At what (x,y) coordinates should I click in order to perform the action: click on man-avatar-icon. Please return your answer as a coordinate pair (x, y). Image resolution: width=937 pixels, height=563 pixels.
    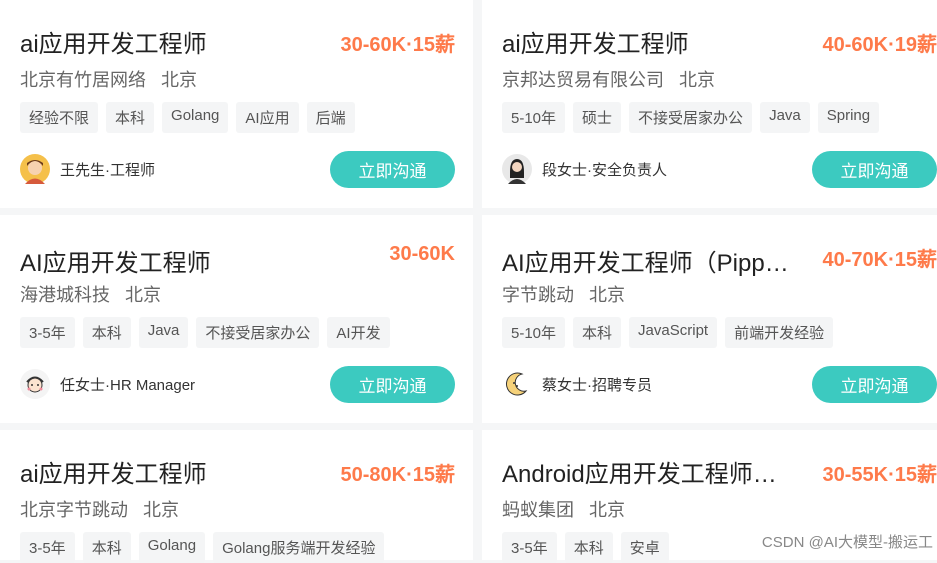
    Looking at the image, I should click on (35, 169).